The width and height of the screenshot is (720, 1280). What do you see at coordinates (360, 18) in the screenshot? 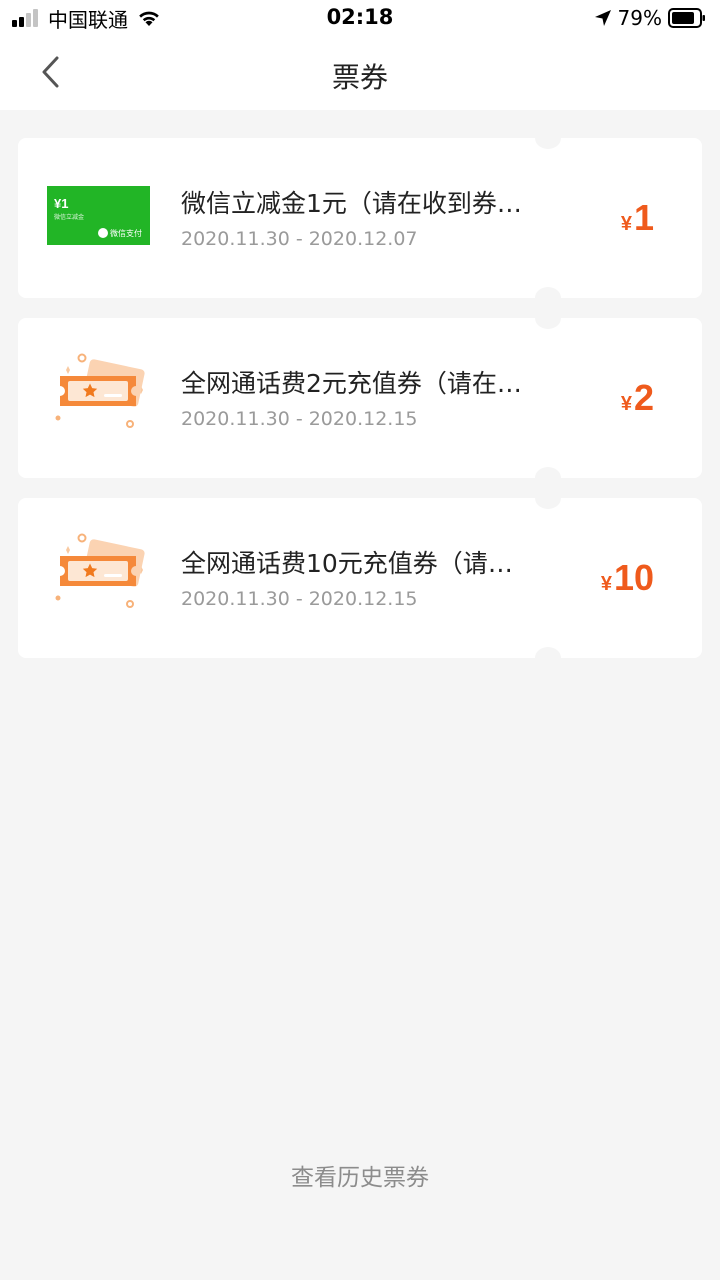
I see `status-bar: 中国联通 02:18 79%` at bounding box center [360, 18].